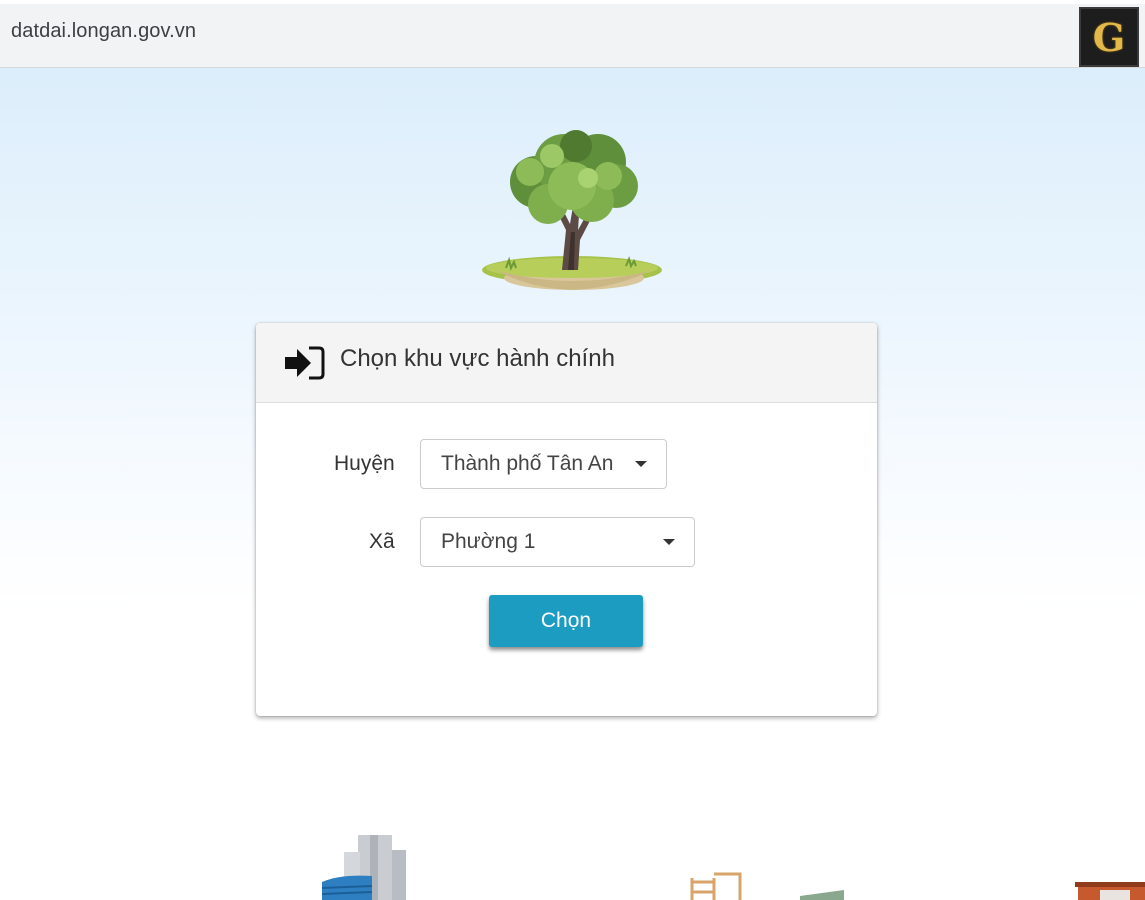  I want to click on card-header: Chọn khu vực hành chính, so click(566, 363).